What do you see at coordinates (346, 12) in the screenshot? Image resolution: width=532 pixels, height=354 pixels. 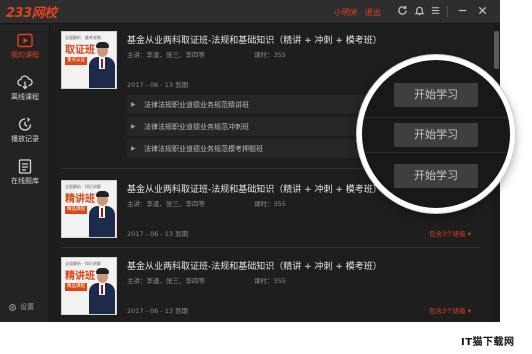 I see `user-name-link: 小明米` at bounding box center [346, 12].